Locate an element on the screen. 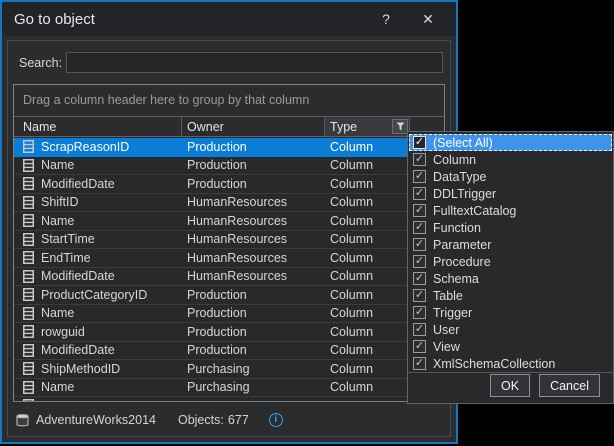  status-bar: AdventureWorks2014 Objects: 677 i is located at coordinates (229, 420).